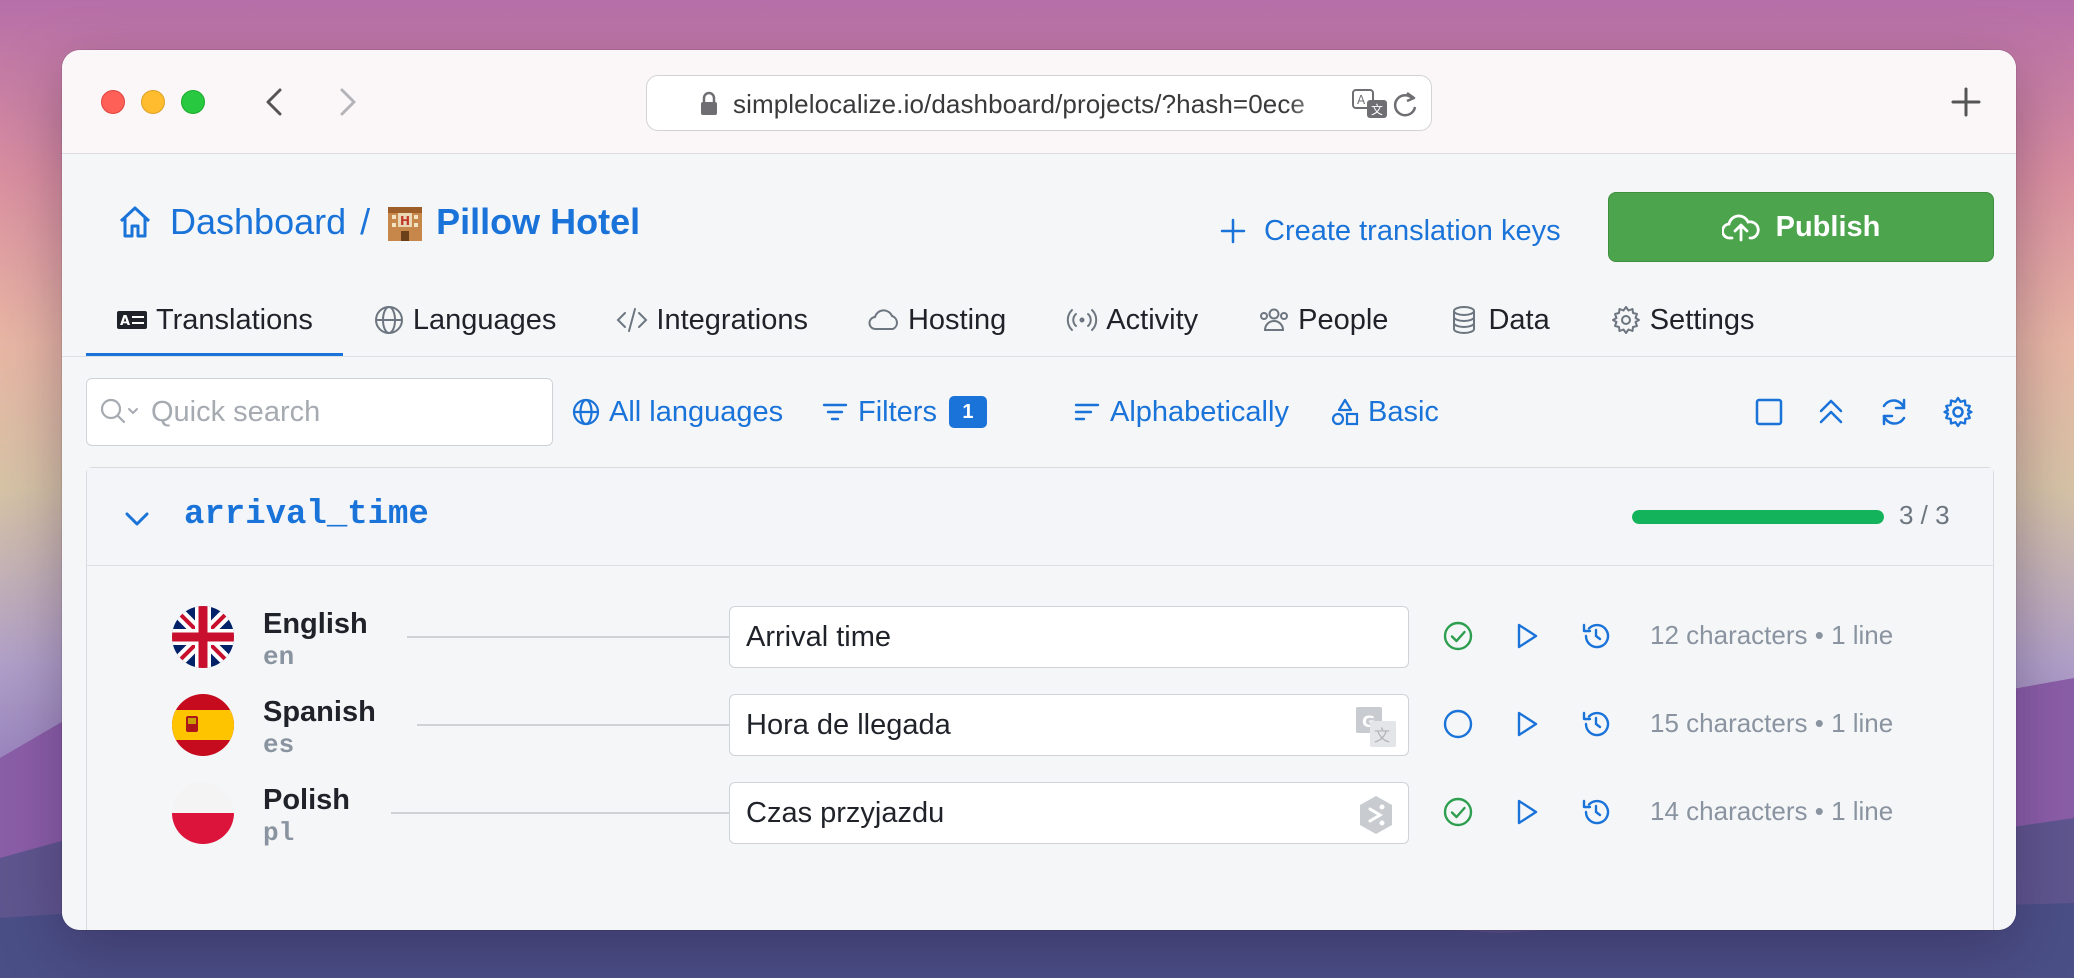  What do you see at coordinates (121, 412) in the screenshot?
I see `search-icon` at bounding box center [121, 412].